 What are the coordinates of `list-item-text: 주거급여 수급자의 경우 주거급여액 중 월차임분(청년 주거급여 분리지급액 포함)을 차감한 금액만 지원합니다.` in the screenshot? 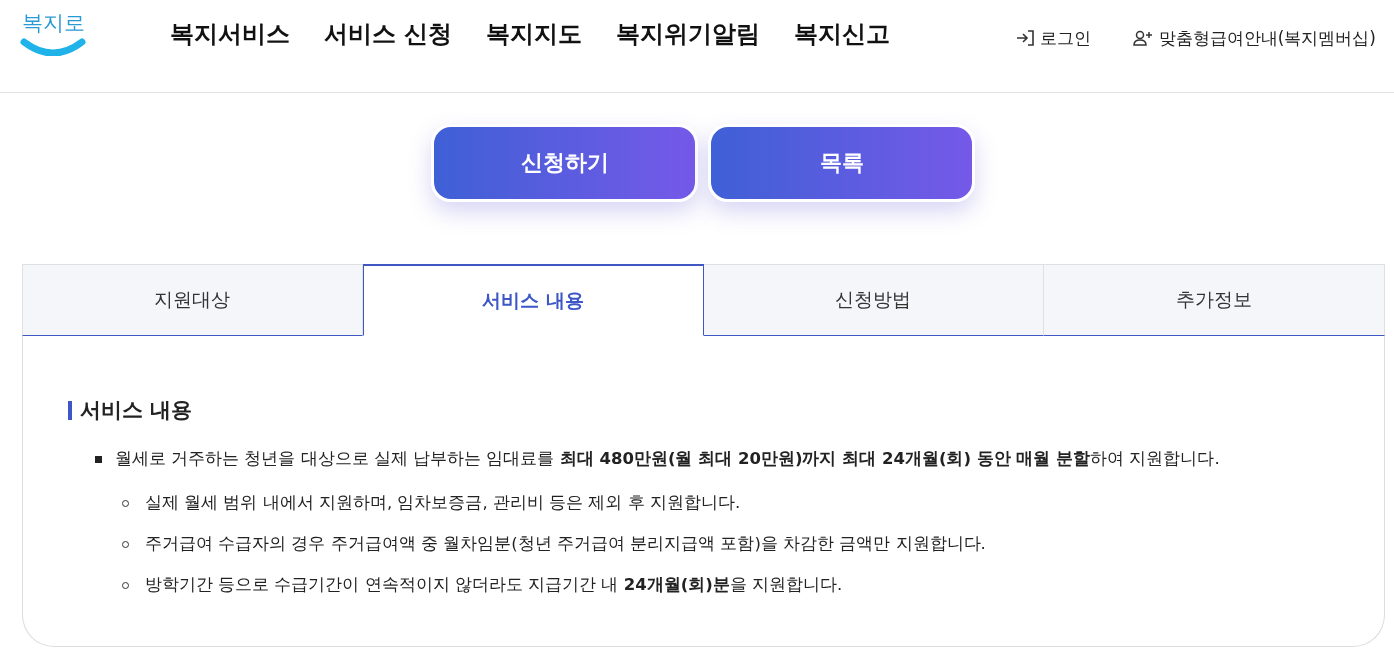 It's located at (565, 544).